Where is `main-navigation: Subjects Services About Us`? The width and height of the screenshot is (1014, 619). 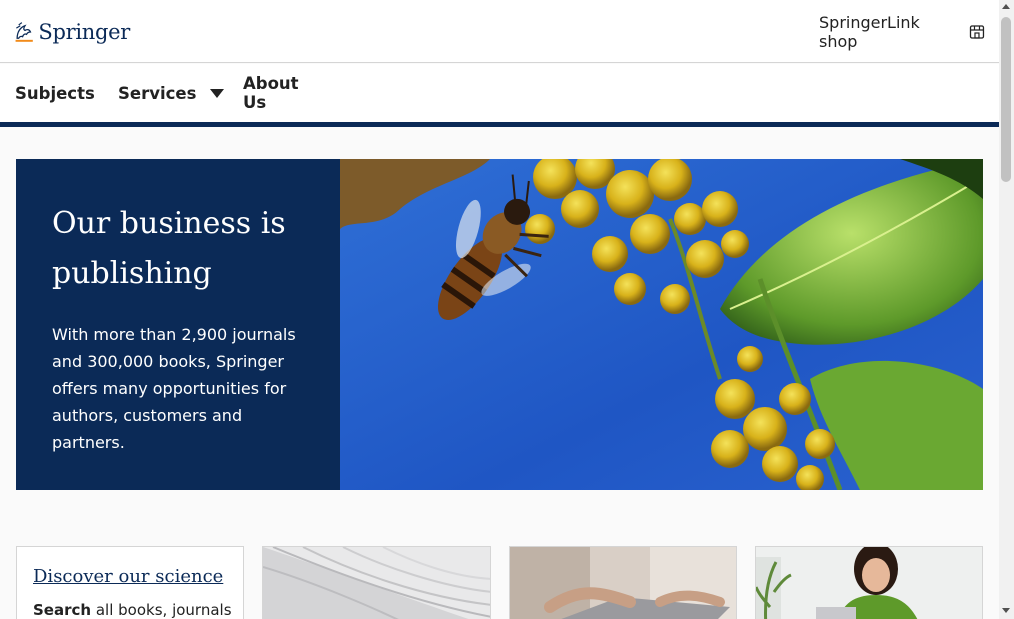
main-navigation: Subjects Services About Us is located at coordinates (499, 93).